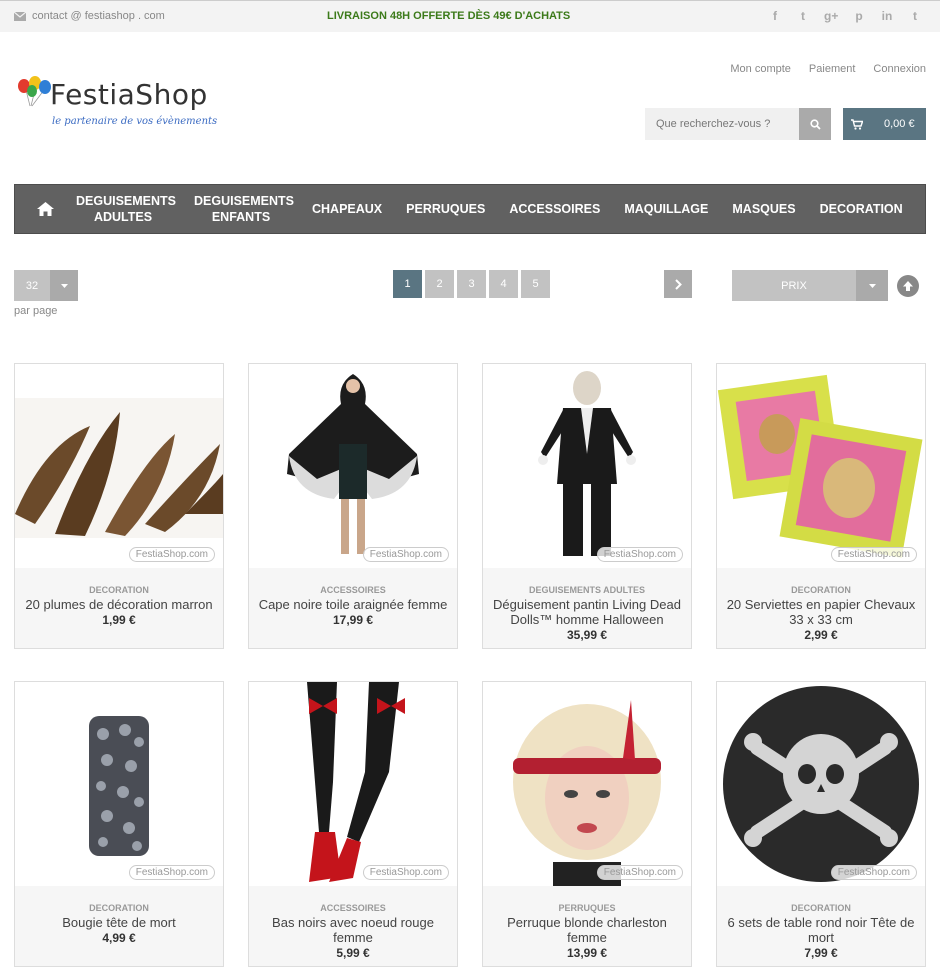 Image resolution: width=940 pixels, height=967 pixels. I want to click on nav-item-maquillage: MAQUILLAGE, so click(666, 209).